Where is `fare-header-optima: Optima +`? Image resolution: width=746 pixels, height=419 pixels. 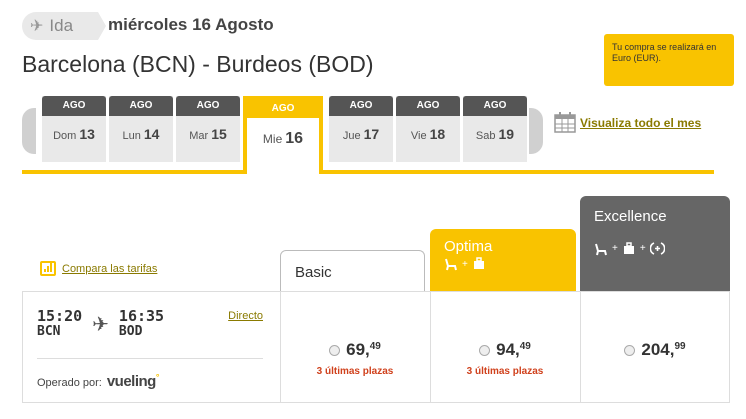 fare-header-optima: Optima + is located at coordinates (503, 260).